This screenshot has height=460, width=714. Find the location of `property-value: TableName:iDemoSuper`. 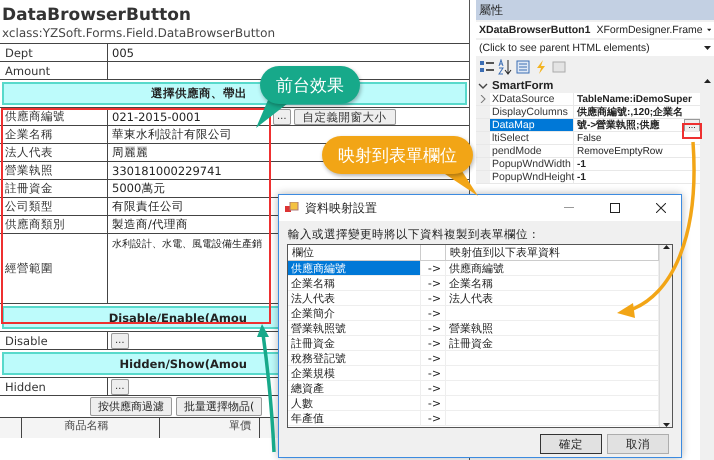

property-value: TableName:iDemoSuper is located at coordinates (634, 99).